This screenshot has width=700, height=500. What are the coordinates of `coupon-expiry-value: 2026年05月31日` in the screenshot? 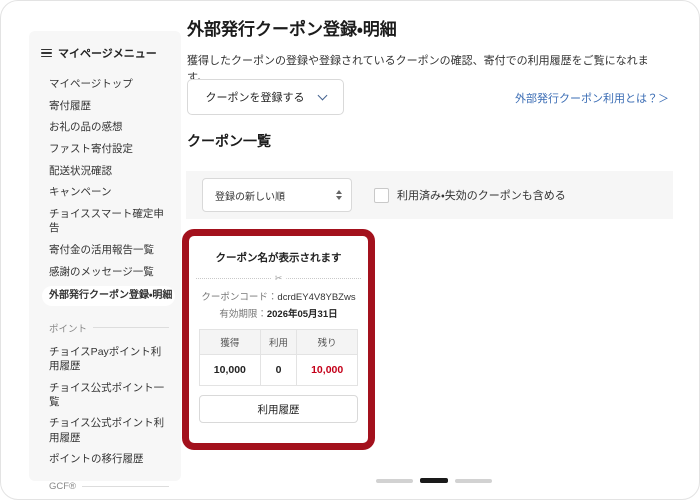 It's located at (302, 314).